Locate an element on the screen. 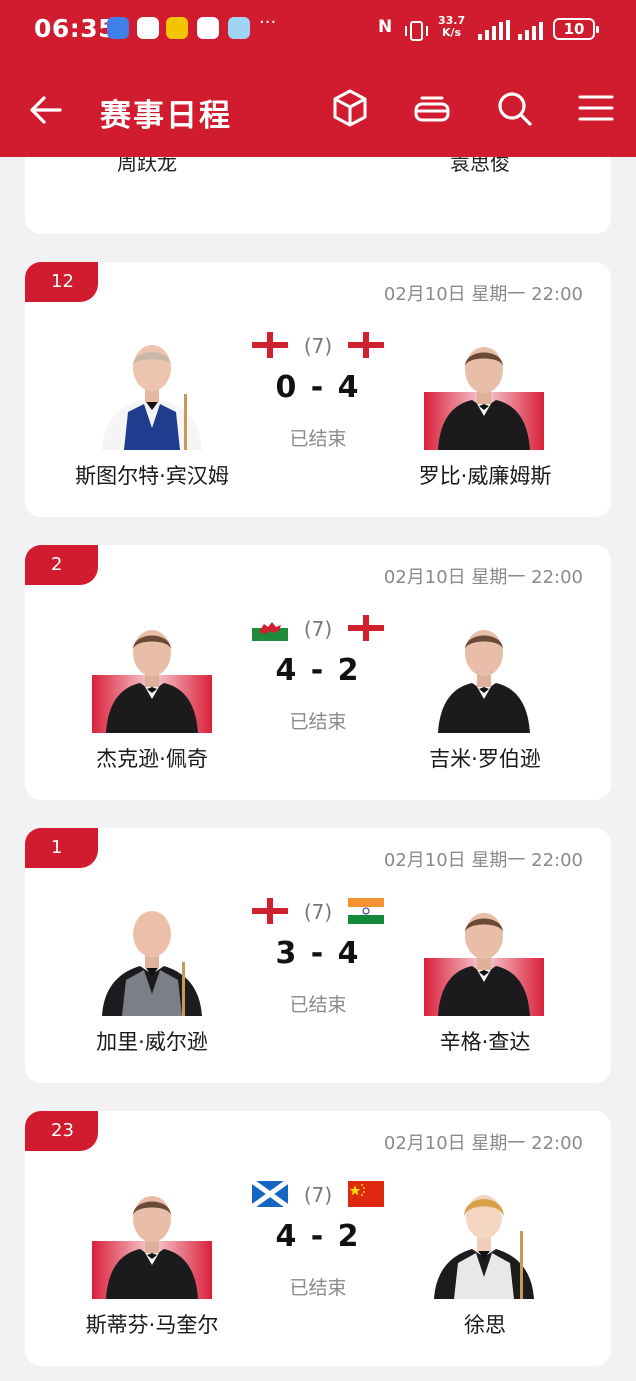  menu-icon is located at coordinates (596, 108).